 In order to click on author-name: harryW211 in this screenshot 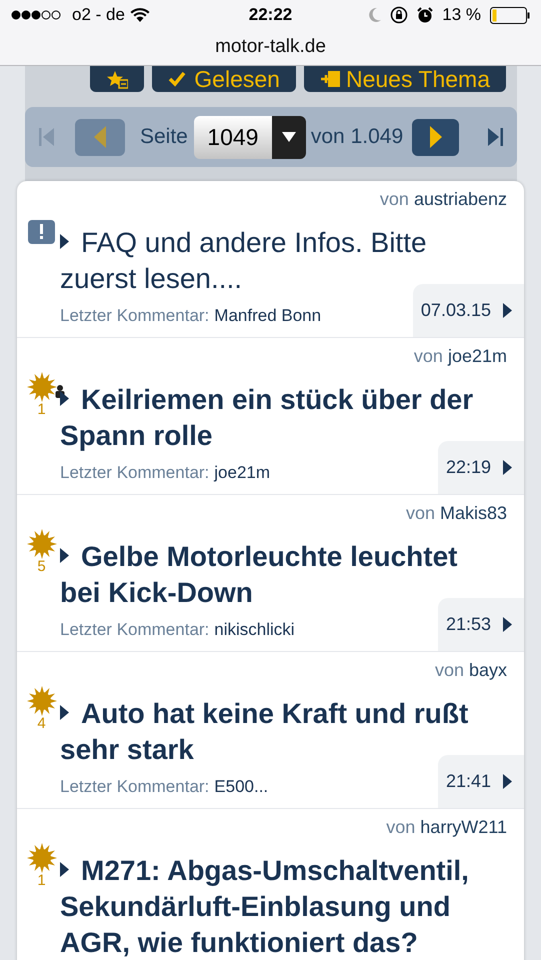, I will do `click(463, 827)`.